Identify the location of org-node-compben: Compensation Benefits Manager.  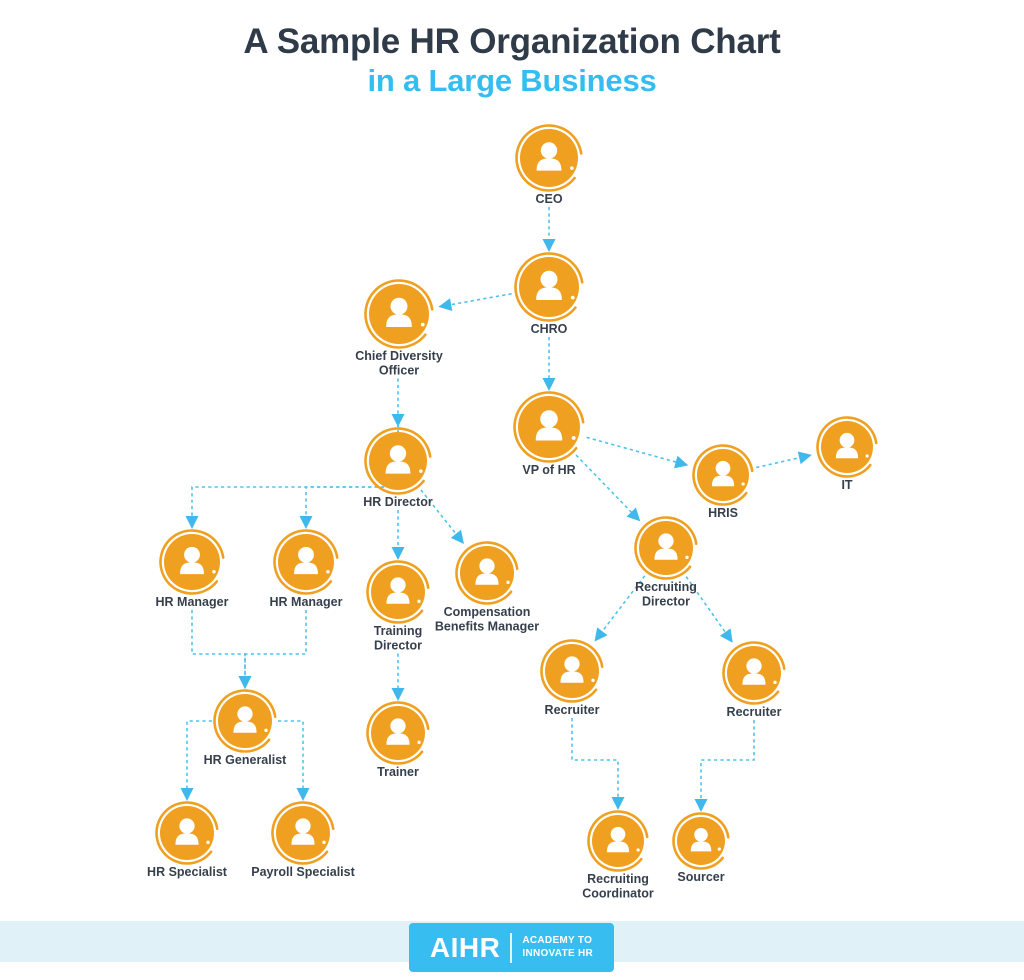
(487, 587).